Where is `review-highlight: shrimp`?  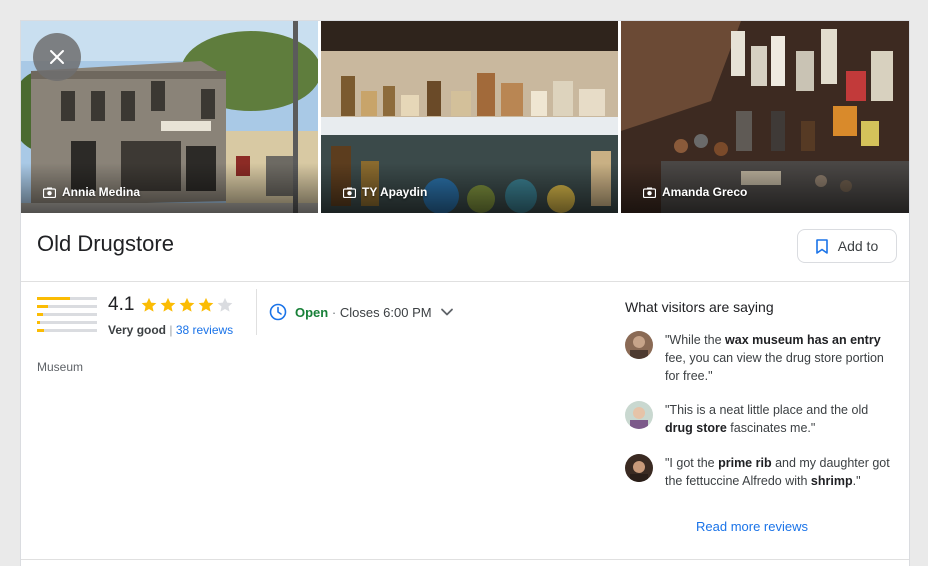
review-highlight: shrimp is located at coordinates (831, 481).